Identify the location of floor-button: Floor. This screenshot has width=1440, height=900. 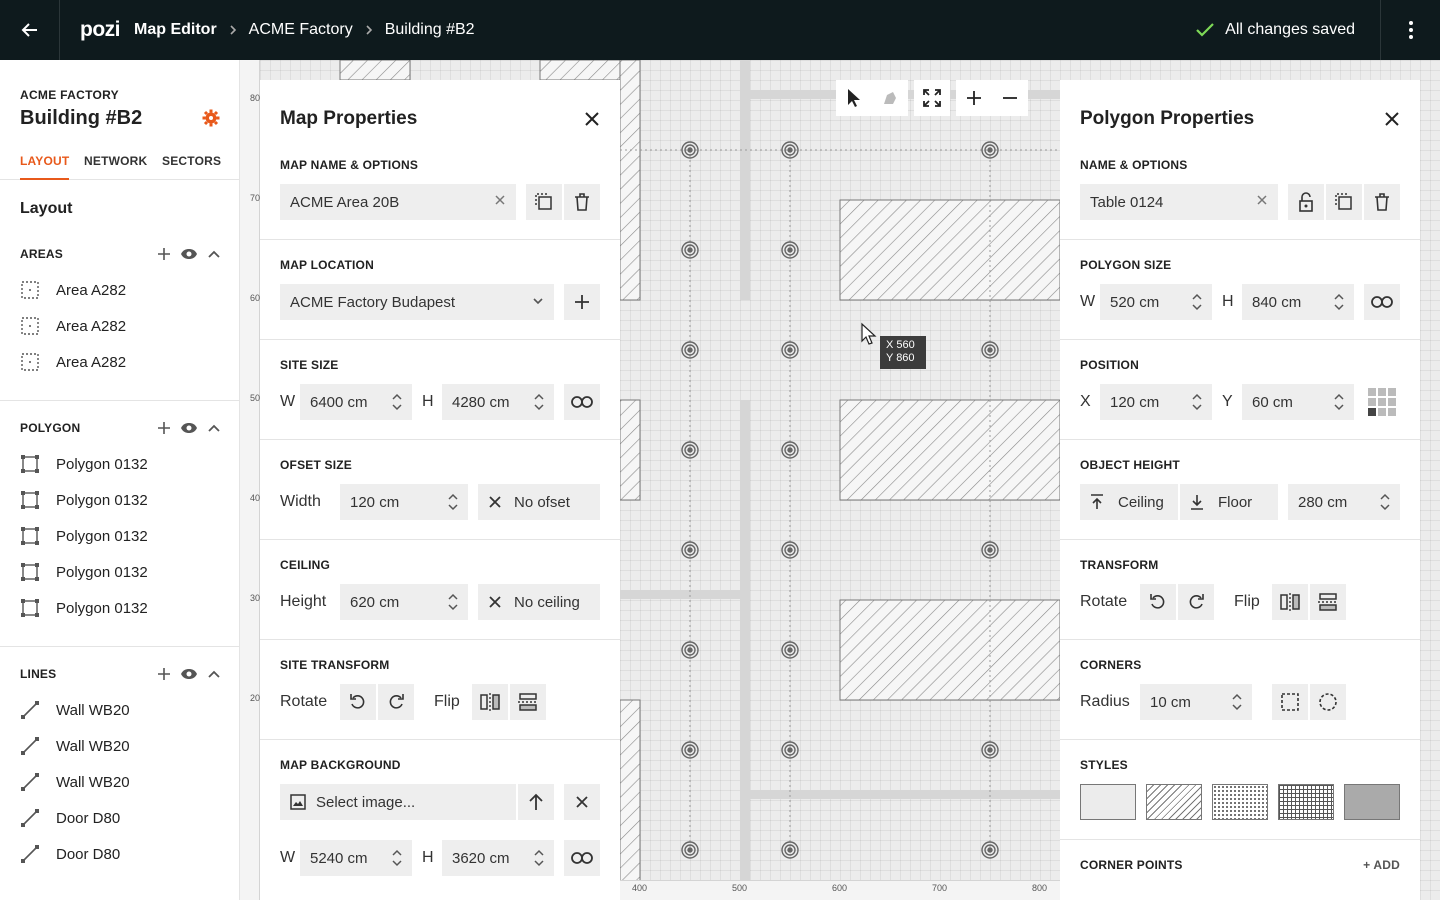
(1229, 502).